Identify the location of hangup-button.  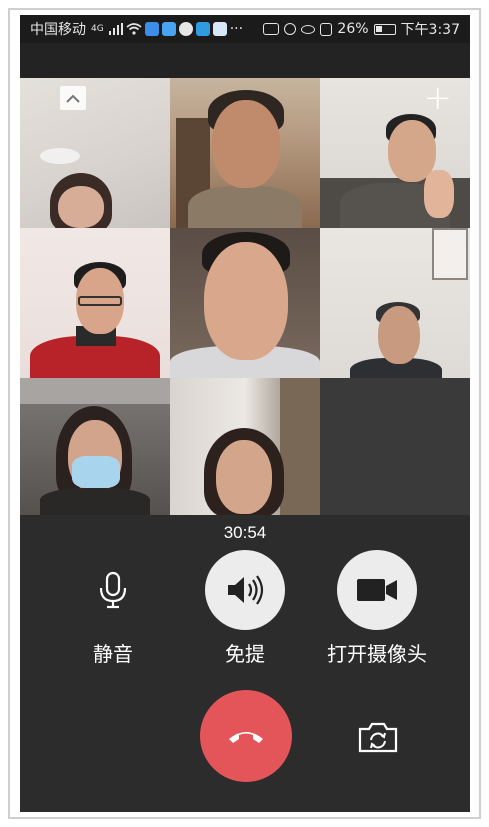
(246, 736).